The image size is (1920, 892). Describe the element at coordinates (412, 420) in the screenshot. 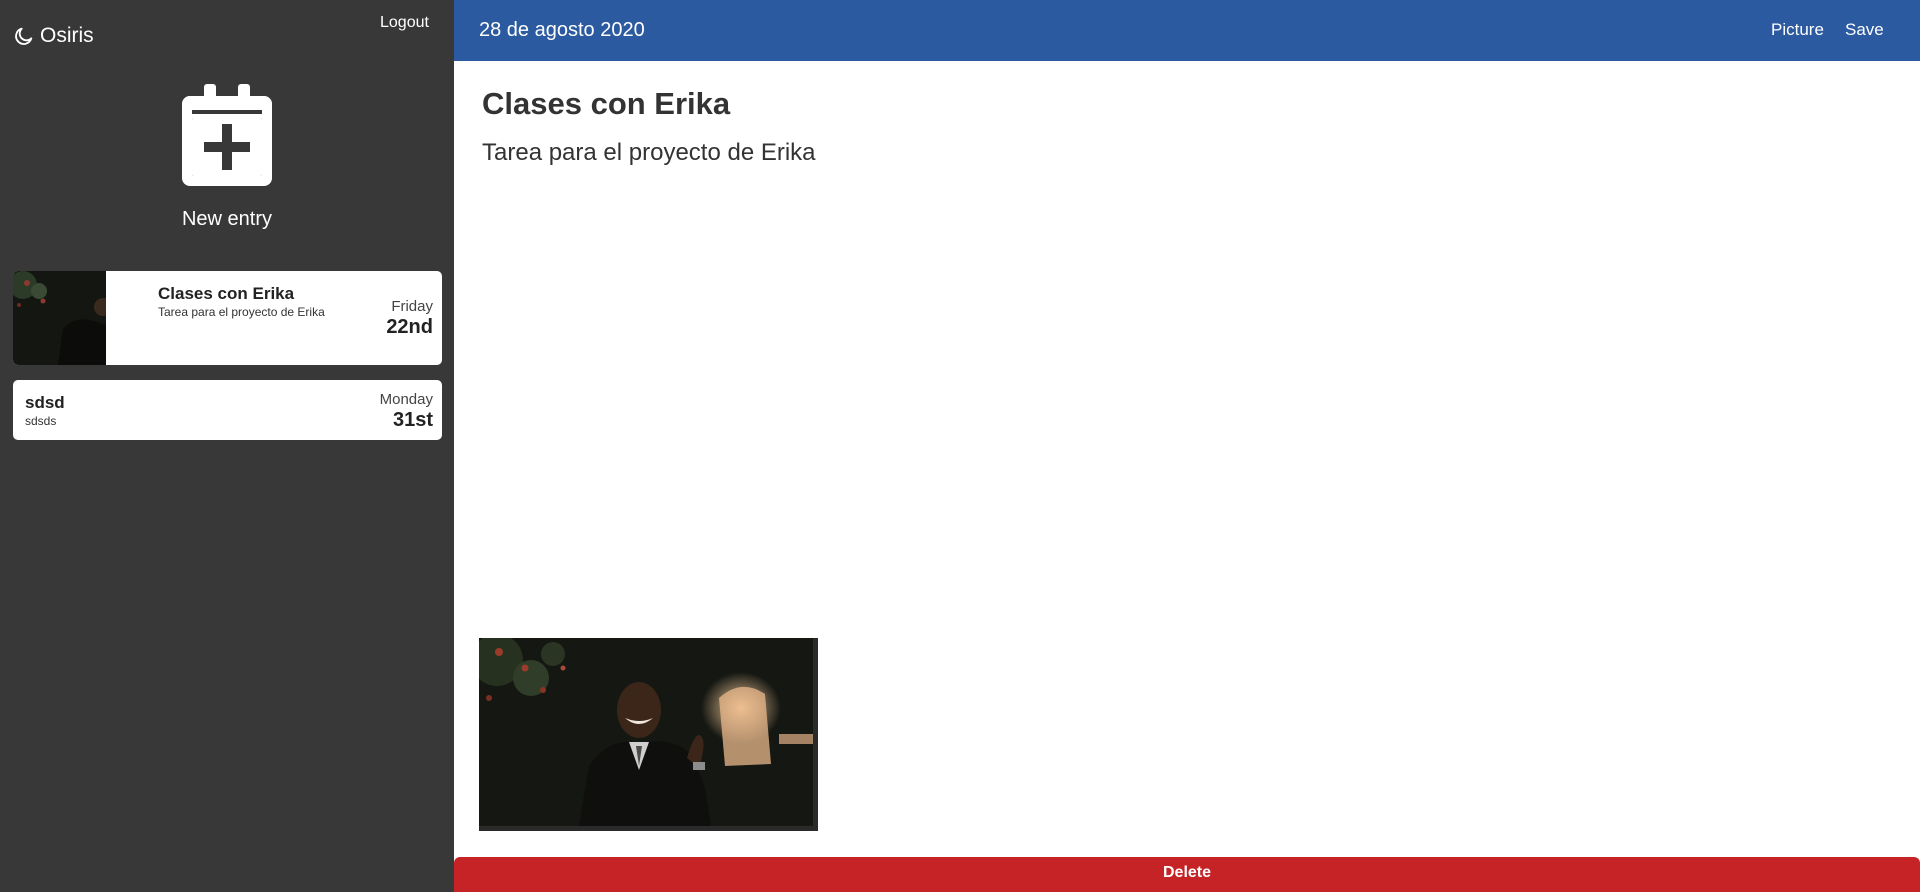

I see `entry-date: 31st` at that location.